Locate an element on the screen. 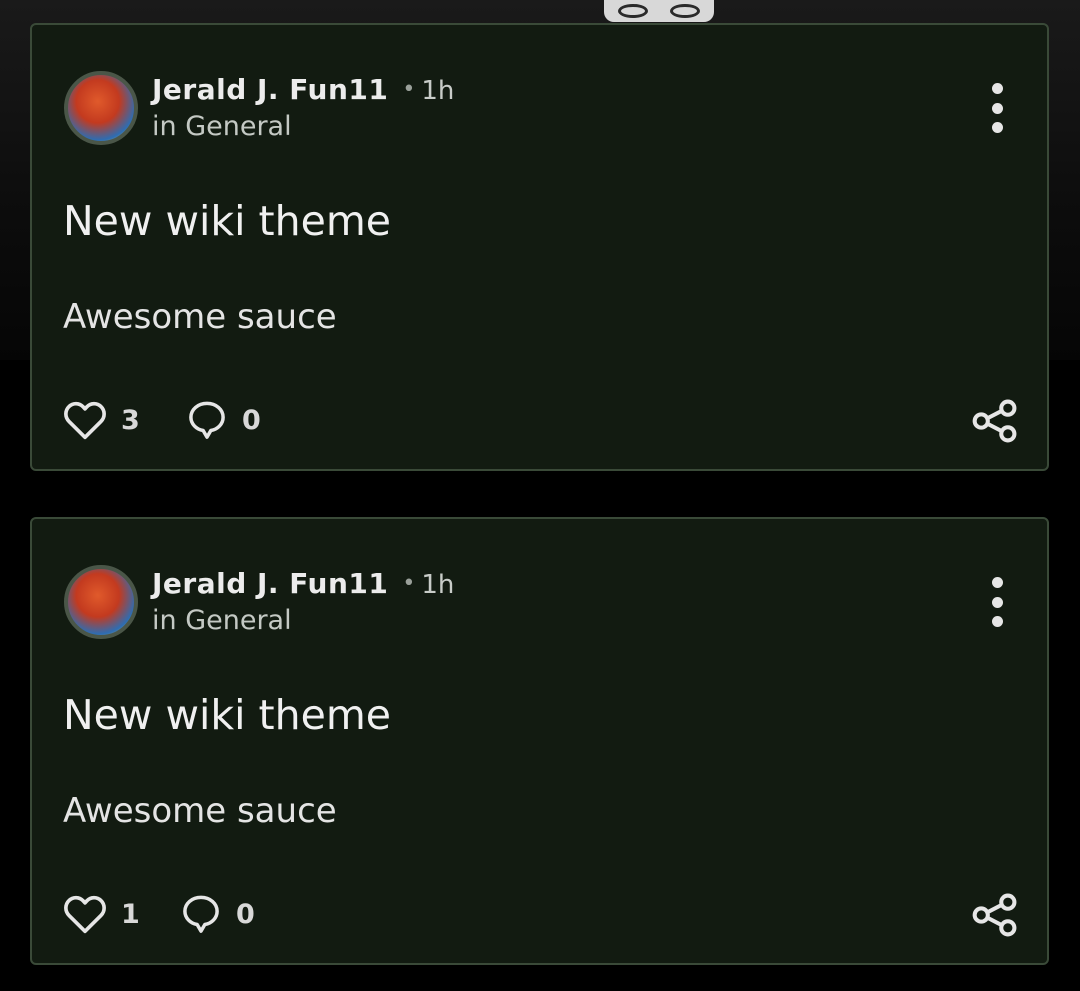 This screenshot has width=1080, height=991. background-eye-left is located at coordinates (633, 11).